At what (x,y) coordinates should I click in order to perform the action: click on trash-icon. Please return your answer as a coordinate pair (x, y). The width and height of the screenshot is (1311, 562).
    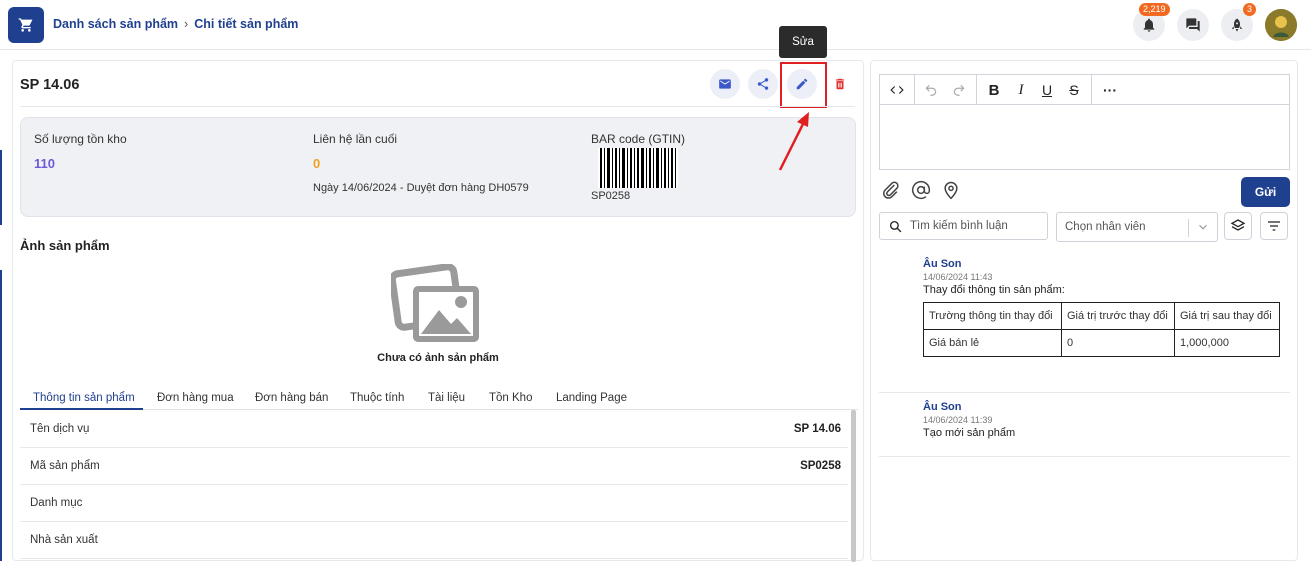
    Looking at the image, I should click on (840, 84).